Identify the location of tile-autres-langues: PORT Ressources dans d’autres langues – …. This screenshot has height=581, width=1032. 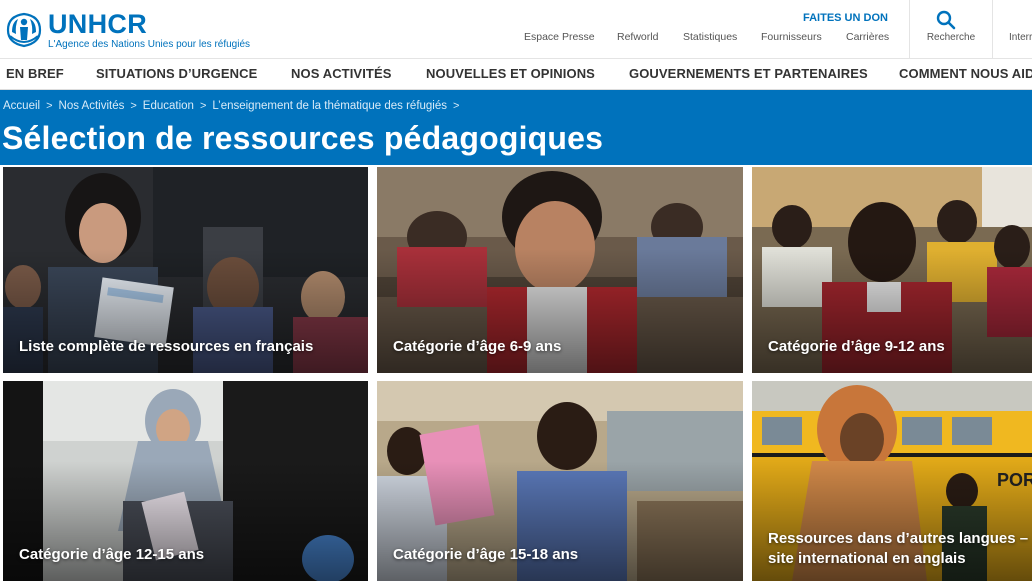
(892, 481).